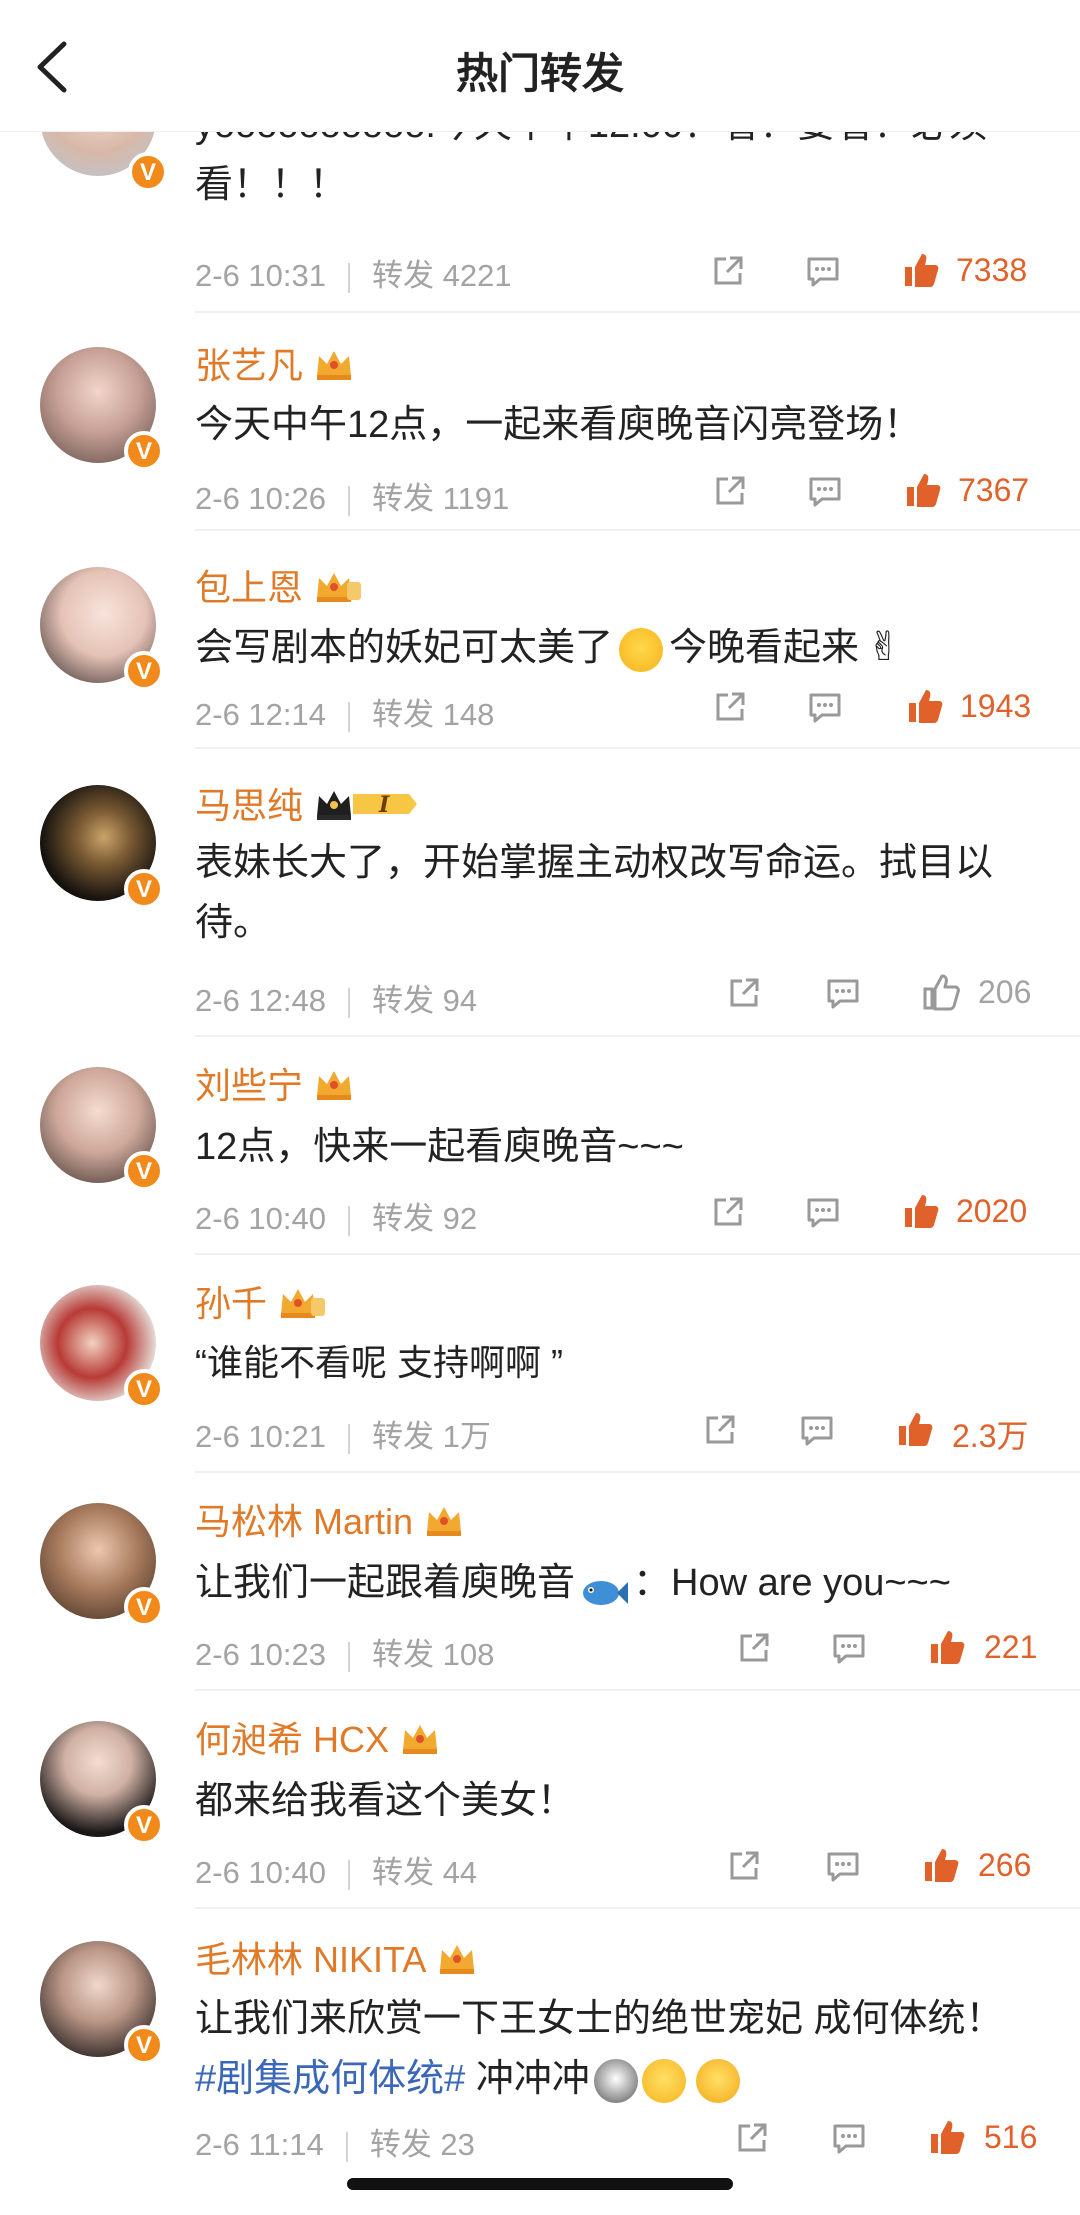 The height and width of the screenshot is (2215, 1080). What do you see at coordinates (539, 73) in the screenshot?
I see `page-title: 热门转发` at bounding box center [539, 73].